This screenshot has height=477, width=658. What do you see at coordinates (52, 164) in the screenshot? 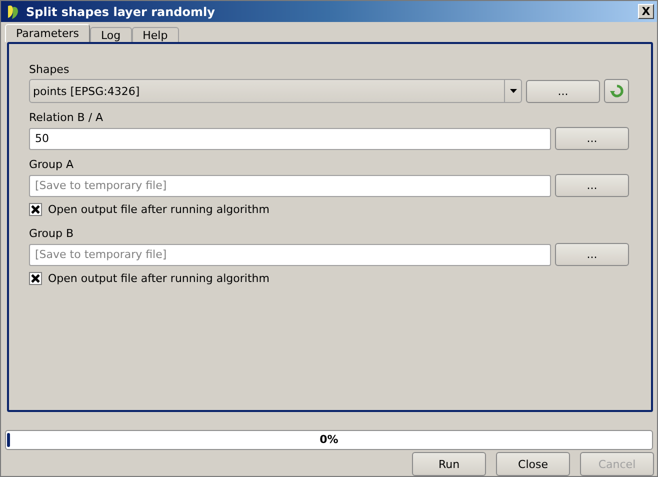
I see `field-label: Group A` at bounding box center [52, 164].